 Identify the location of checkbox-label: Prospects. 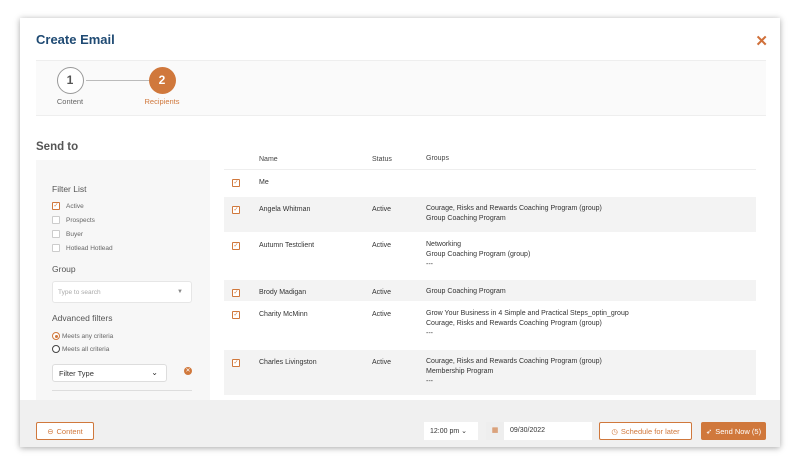
(80, 220).